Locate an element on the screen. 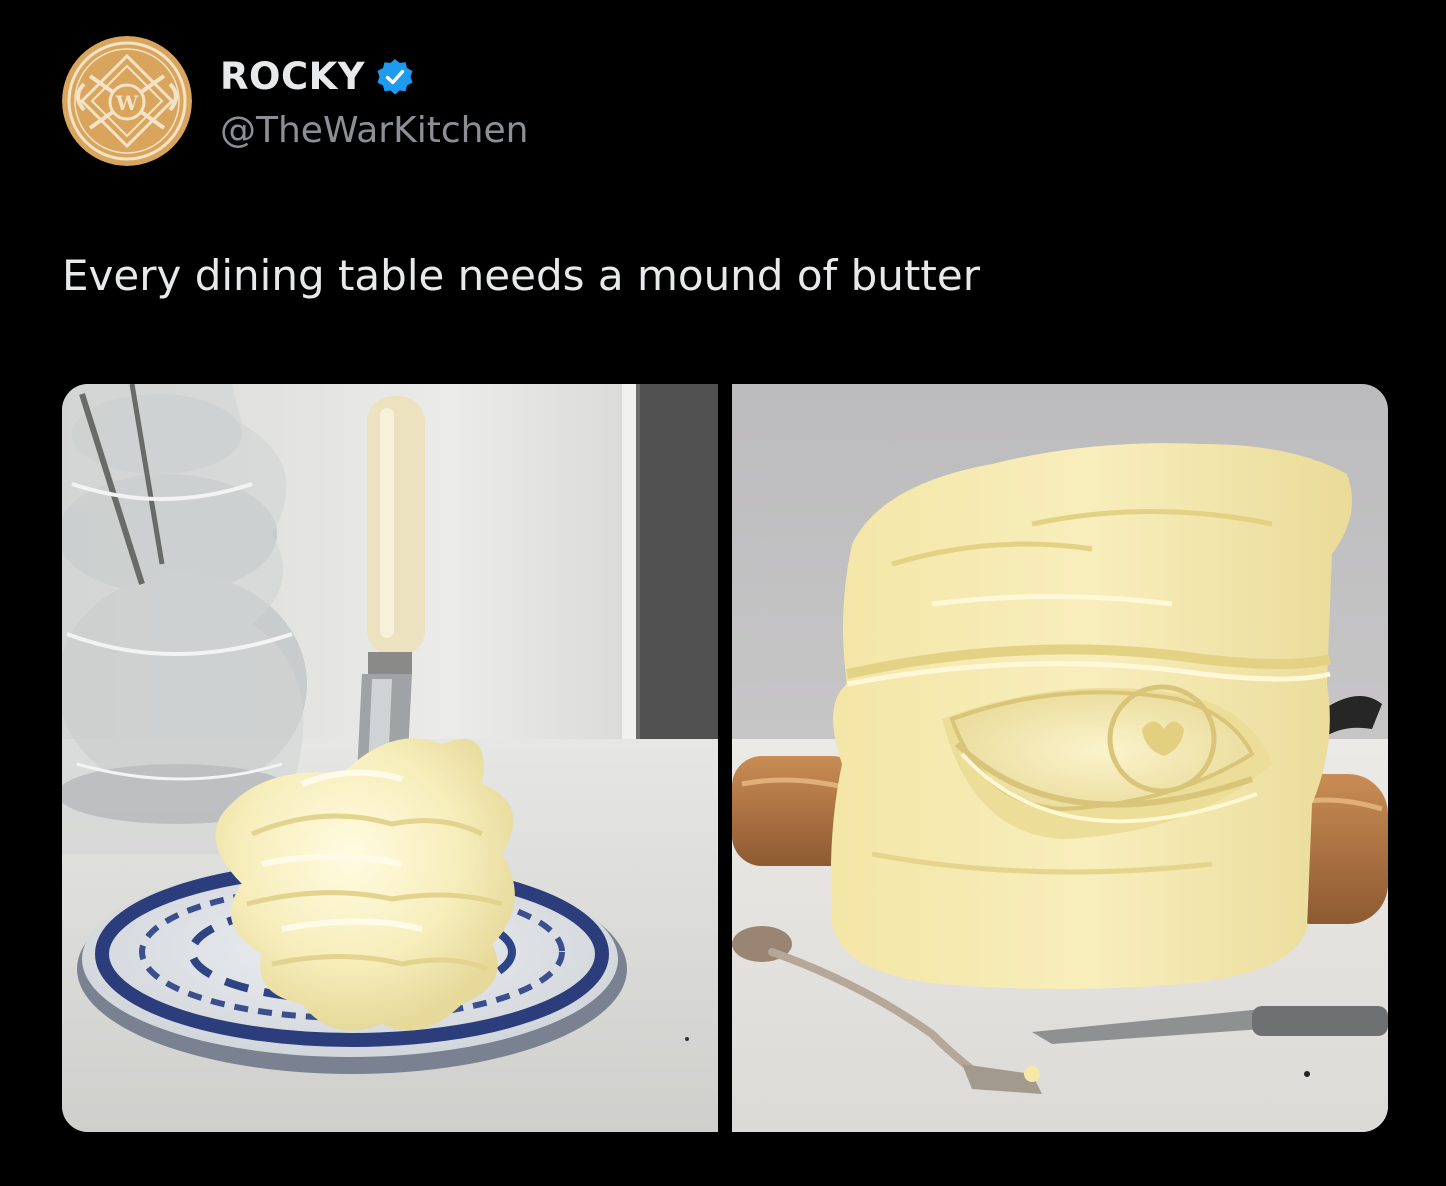 The width and height of the screenshot is (1446, 1186). avatar-letter: W is located at coordinates (127, 103).